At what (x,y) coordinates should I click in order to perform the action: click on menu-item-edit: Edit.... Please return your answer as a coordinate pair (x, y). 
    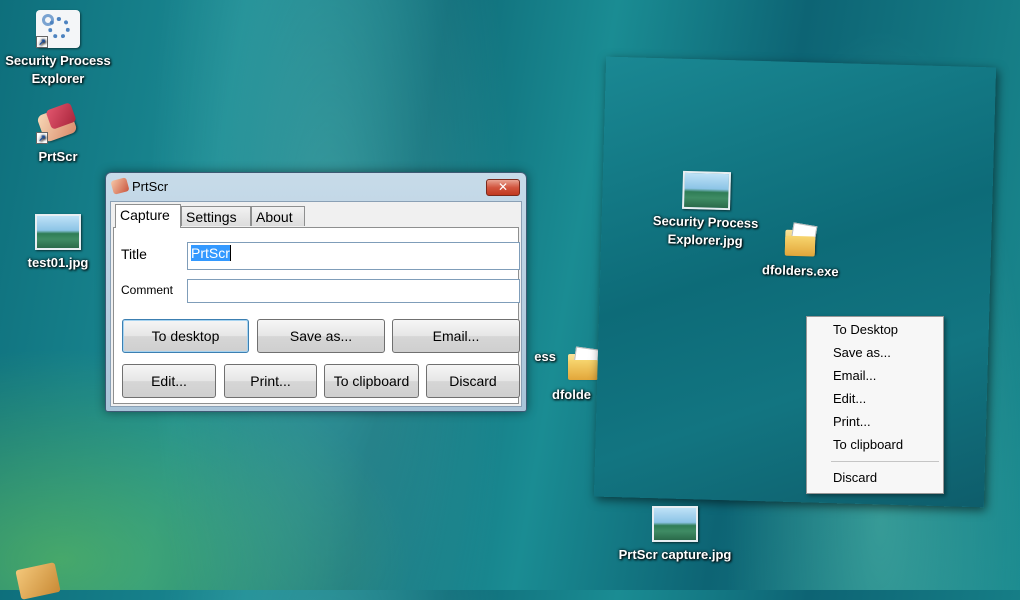
    Looking at the image, I should click on (849, 398).